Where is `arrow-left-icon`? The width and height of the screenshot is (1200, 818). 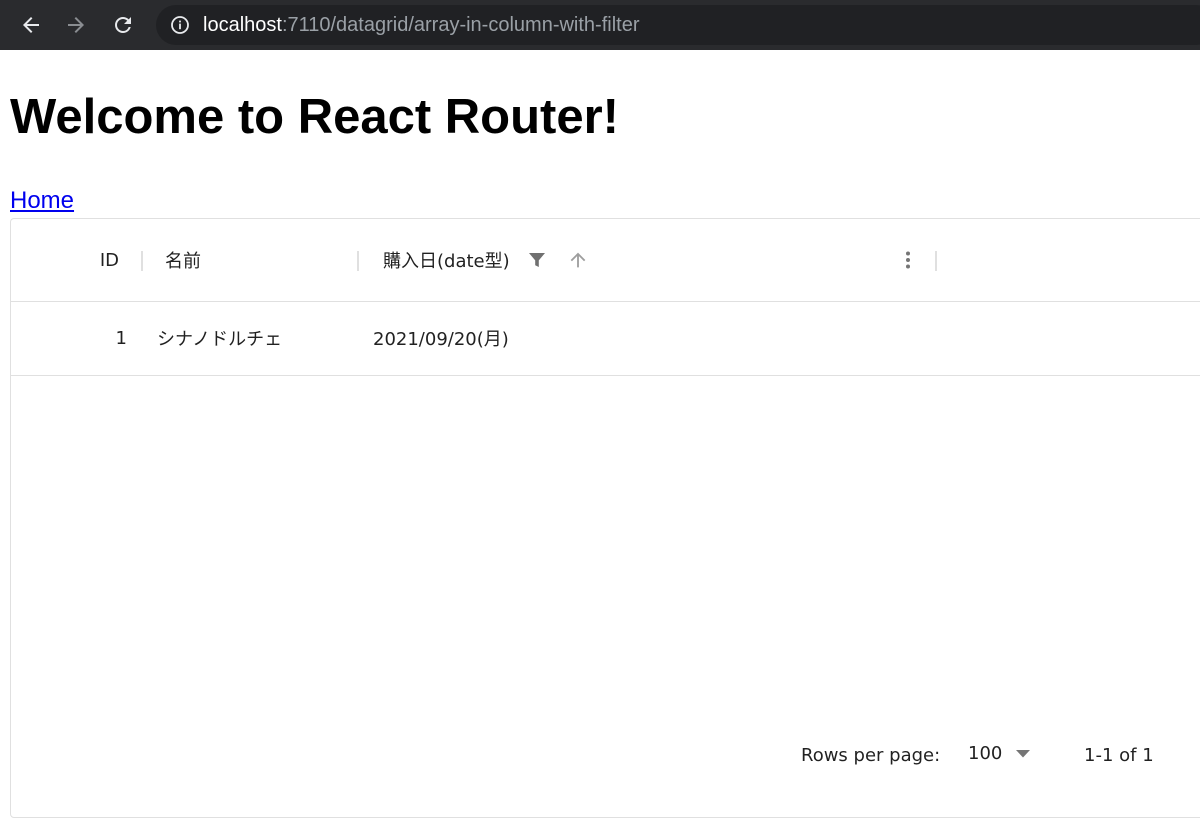
arrow-left-icon is located at coordinates (31, 25).